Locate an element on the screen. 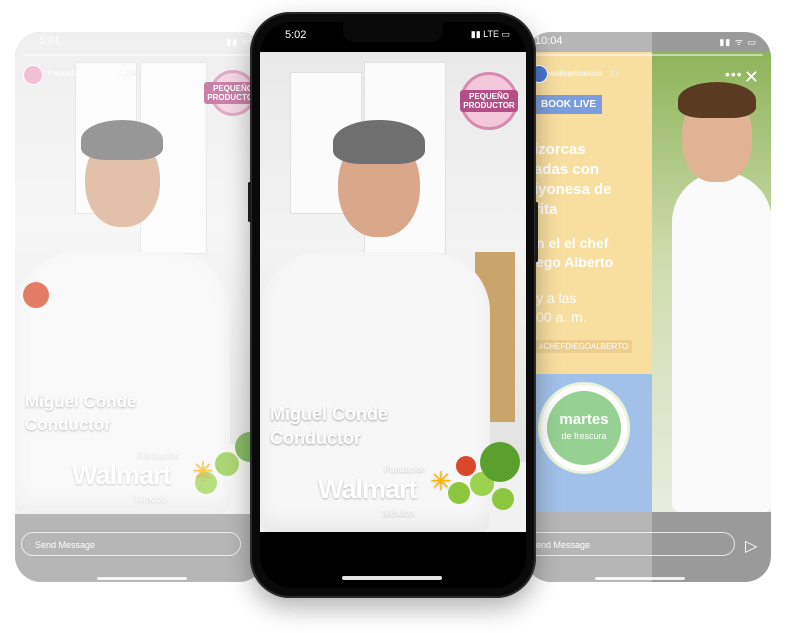 The height and width of the screenshot is (633, 790). chef-photo is located at coordinates (711, 282).